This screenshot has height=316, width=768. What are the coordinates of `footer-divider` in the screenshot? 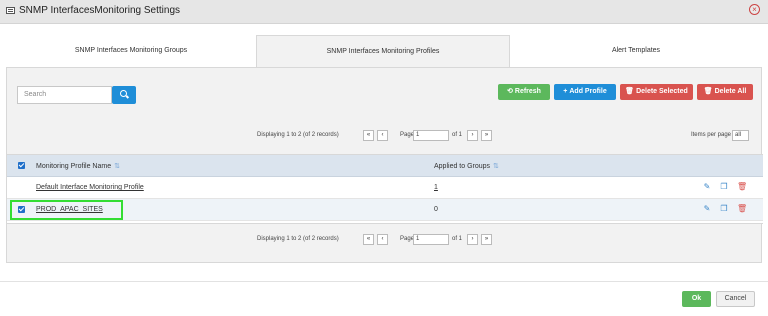 It's located at (384, 281).